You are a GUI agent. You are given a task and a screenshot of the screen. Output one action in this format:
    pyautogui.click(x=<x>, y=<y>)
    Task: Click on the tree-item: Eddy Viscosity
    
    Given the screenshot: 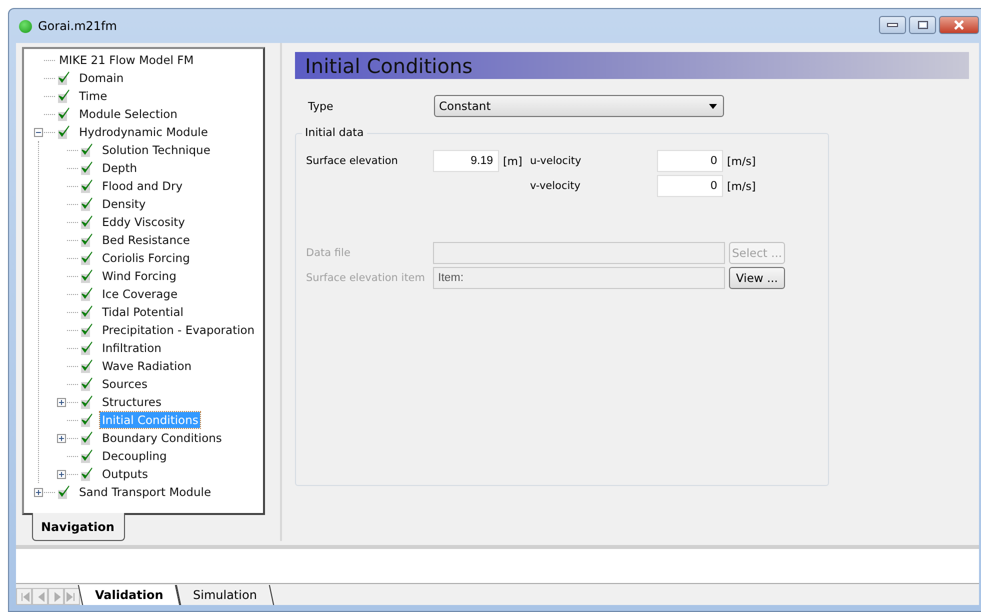 What is the action you would take?
    pyautogui.click(x=143, y=222)
    